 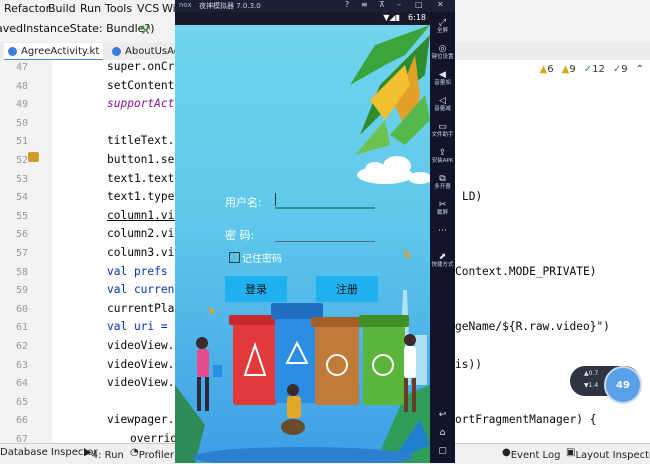 What do you see at coordinates (21, 105) in the screenshot?
I see `line-number: 49` at bounding box center [21, 105].